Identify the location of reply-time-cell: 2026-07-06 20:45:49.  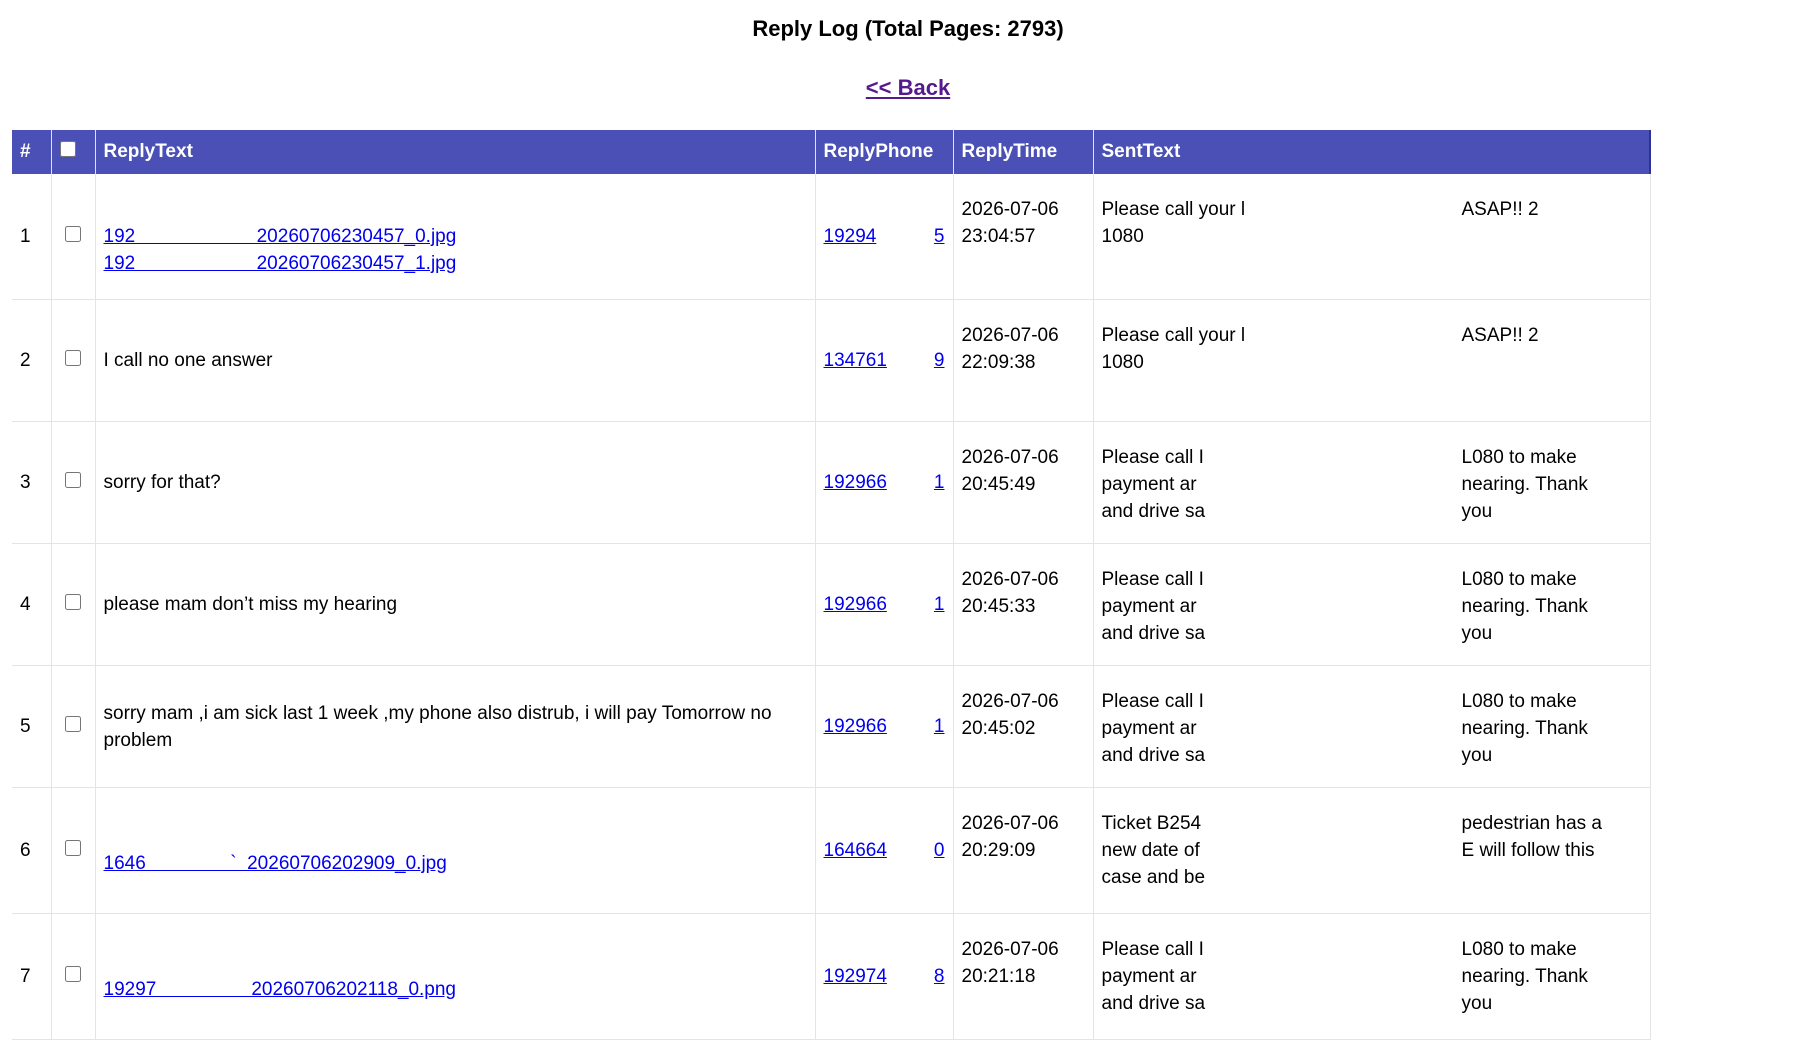
(1023, 482).